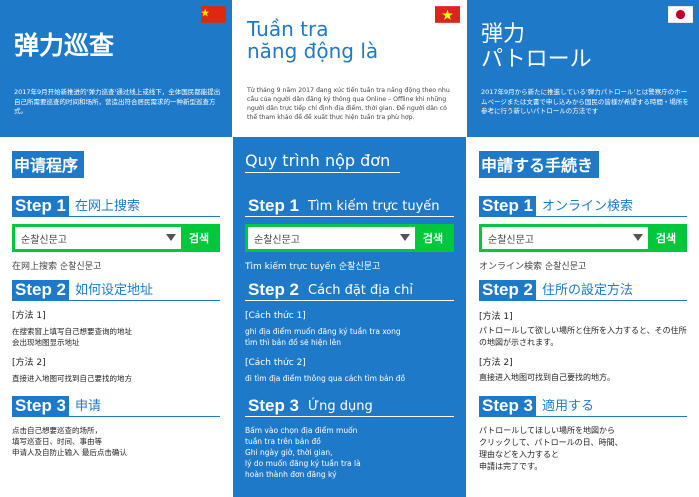  I want to click on section-title: 申请程序, so click(48, 164).